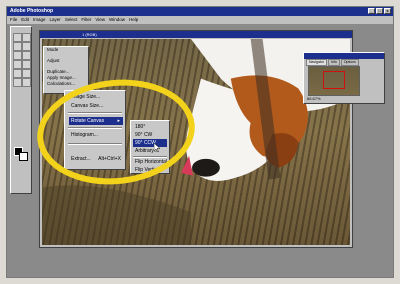 The width and height of the screenshot is (400, 284). What do you see at coordinates (26, 55) in the screenshot?
I see `slice-tool-icon` at bounding box center [26, 55].